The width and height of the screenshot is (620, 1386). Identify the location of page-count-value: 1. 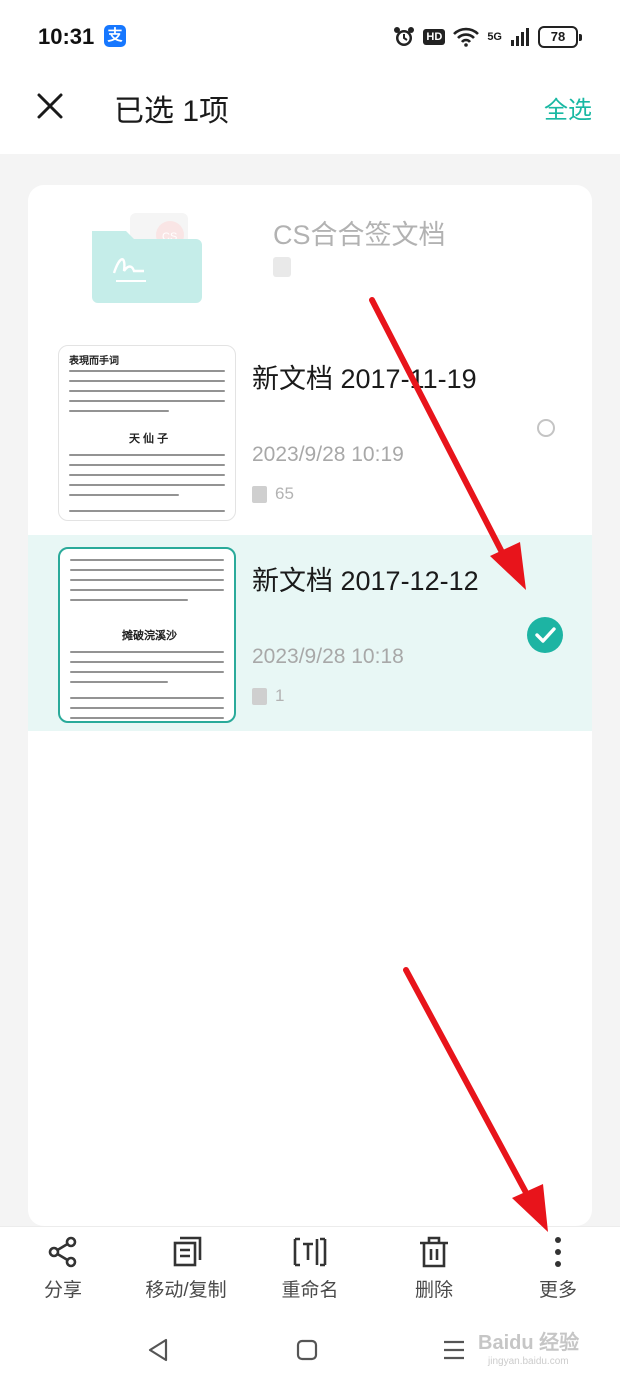
(280, 695).